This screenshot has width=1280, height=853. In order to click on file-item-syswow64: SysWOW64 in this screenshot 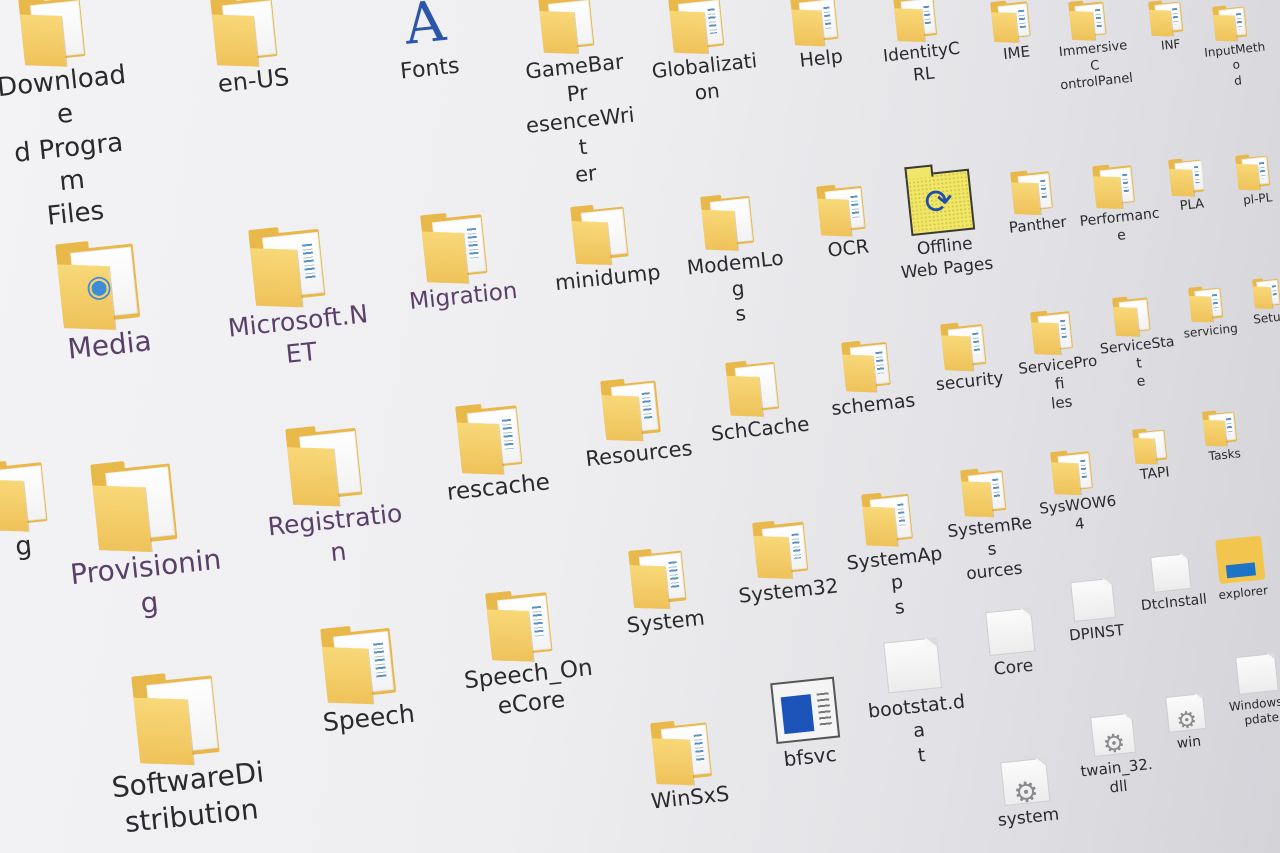, I will do `click(1076, 492)`.